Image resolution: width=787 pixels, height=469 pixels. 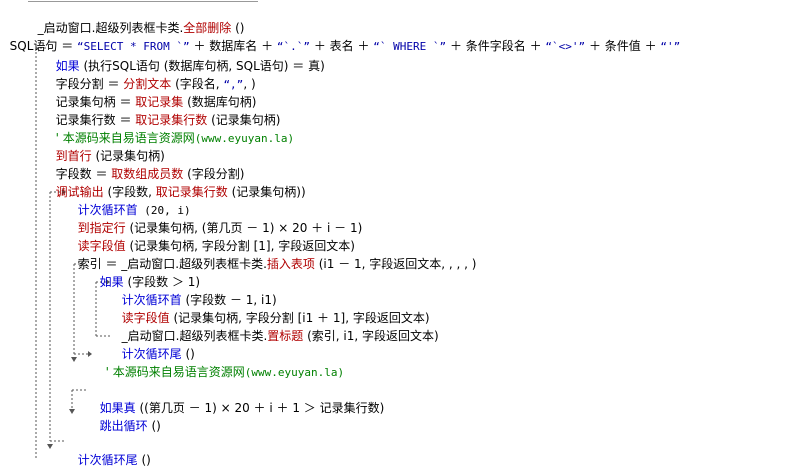 I want to click on keyword-break: 跳出循环, so click(x=123, y=426).